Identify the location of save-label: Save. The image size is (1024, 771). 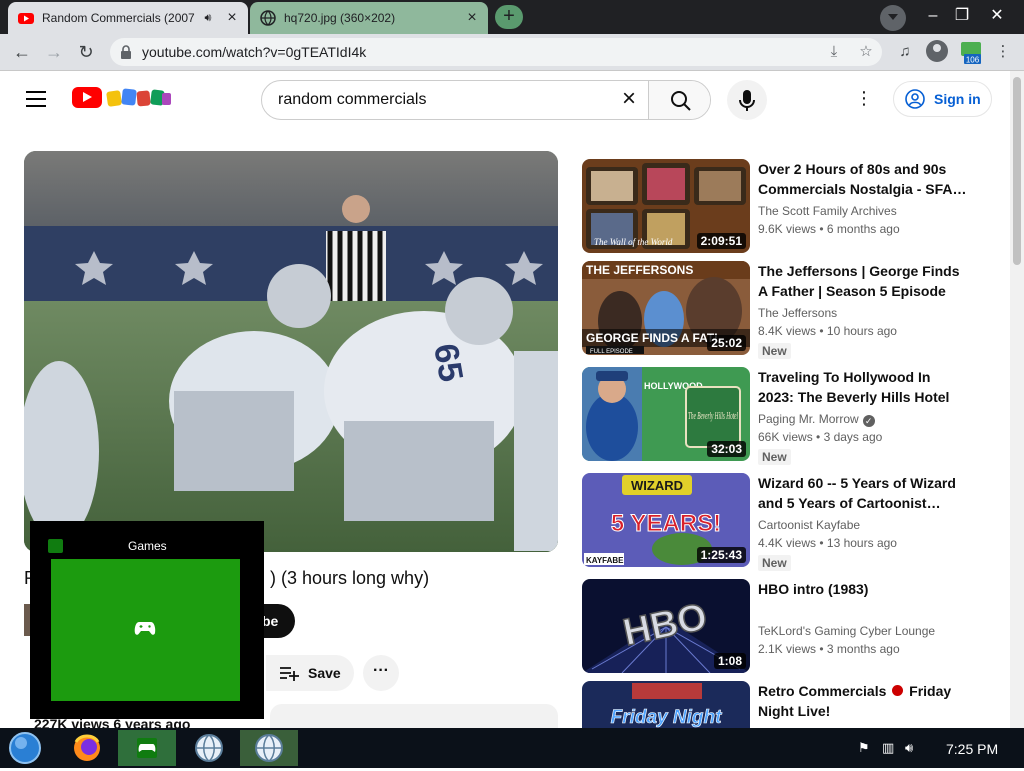
(324, 673).